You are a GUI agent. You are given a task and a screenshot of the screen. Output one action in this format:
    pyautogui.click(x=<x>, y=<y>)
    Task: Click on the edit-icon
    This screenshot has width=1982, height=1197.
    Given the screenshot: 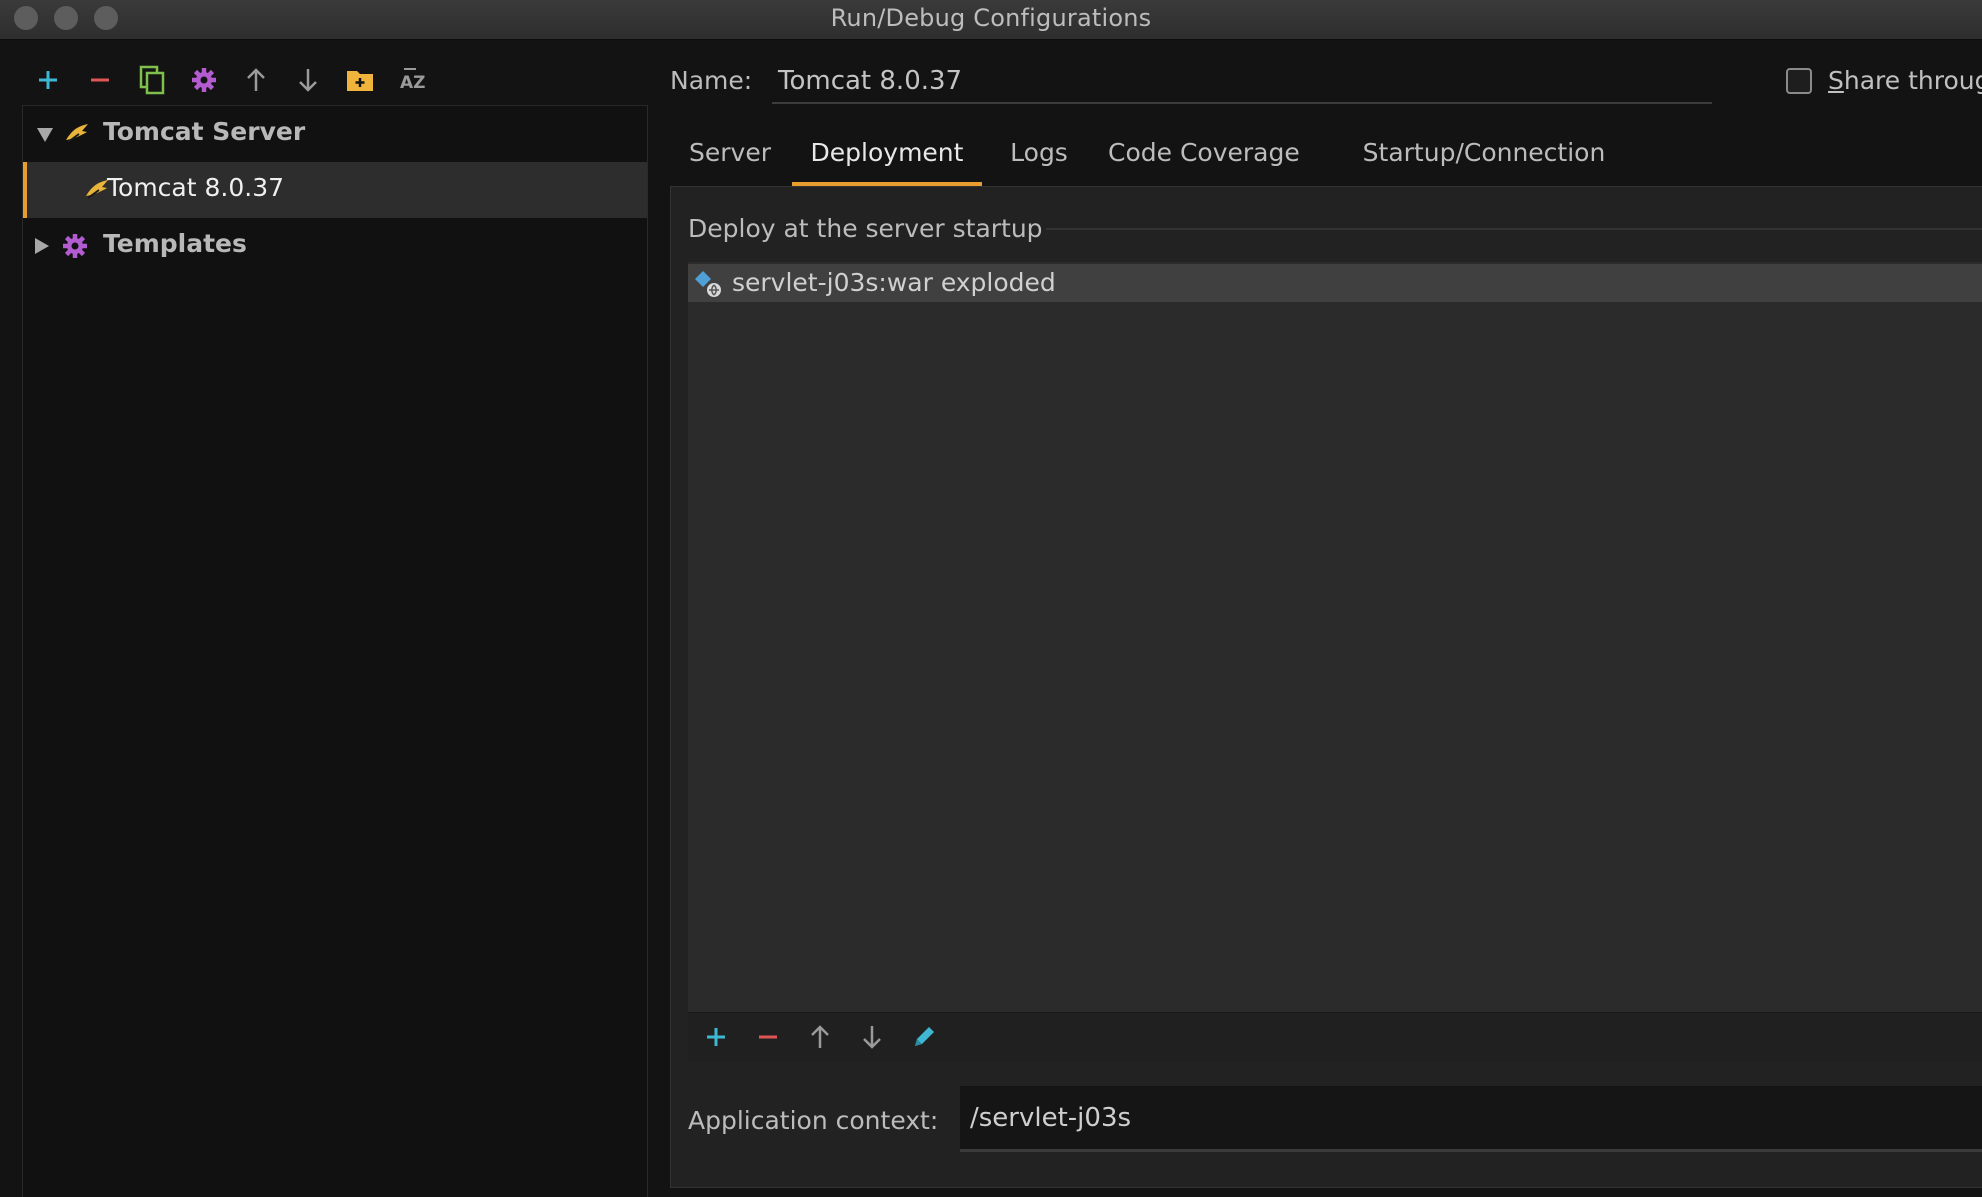 What is the action you would take?
    pyautogui.click(x=924, y=1037)
    